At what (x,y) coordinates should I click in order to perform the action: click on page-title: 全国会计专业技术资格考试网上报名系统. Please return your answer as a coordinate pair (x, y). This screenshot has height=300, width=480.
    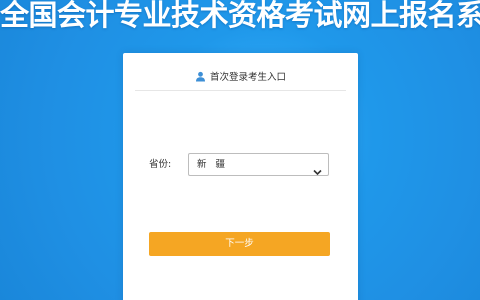
    Looking at the image, I should click on (240, 16).